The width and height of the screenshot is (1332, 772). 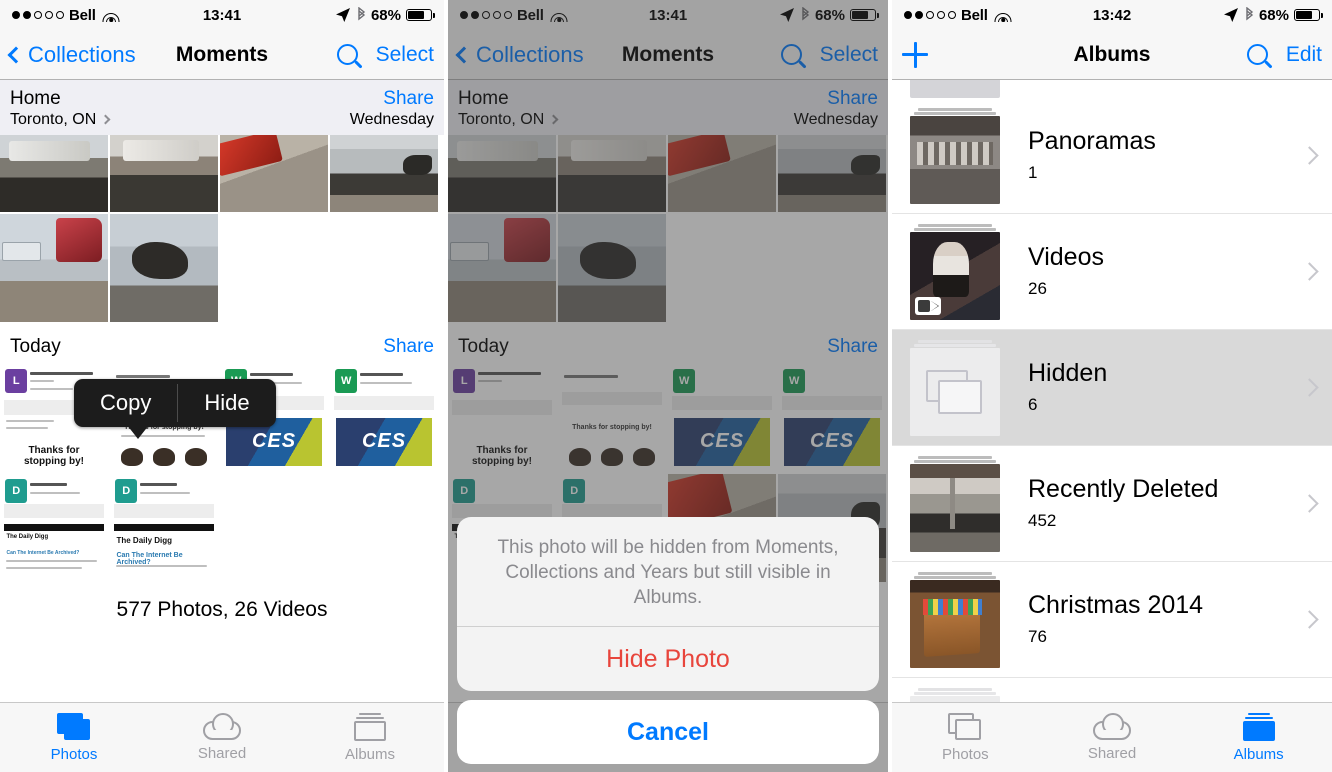 I want to click on back-button-collections: Collections, so click(x=71, y=54).